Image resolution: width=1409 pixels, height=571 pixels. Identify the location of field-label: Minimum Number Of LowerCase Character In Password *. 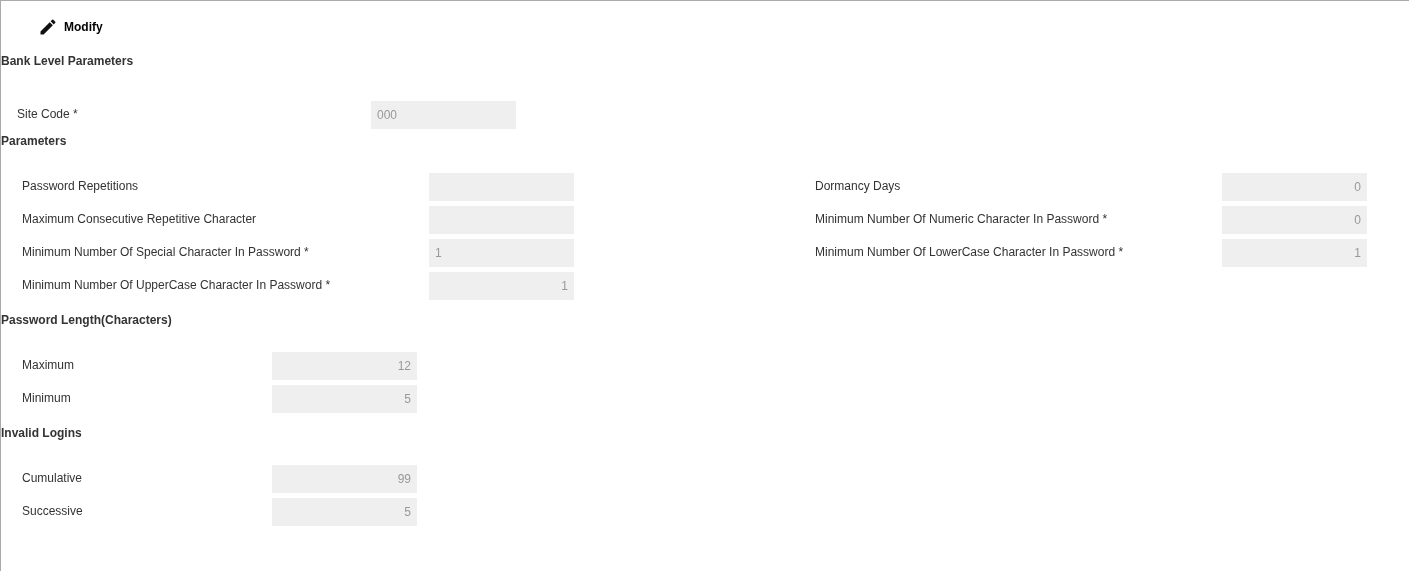
(969, 252).